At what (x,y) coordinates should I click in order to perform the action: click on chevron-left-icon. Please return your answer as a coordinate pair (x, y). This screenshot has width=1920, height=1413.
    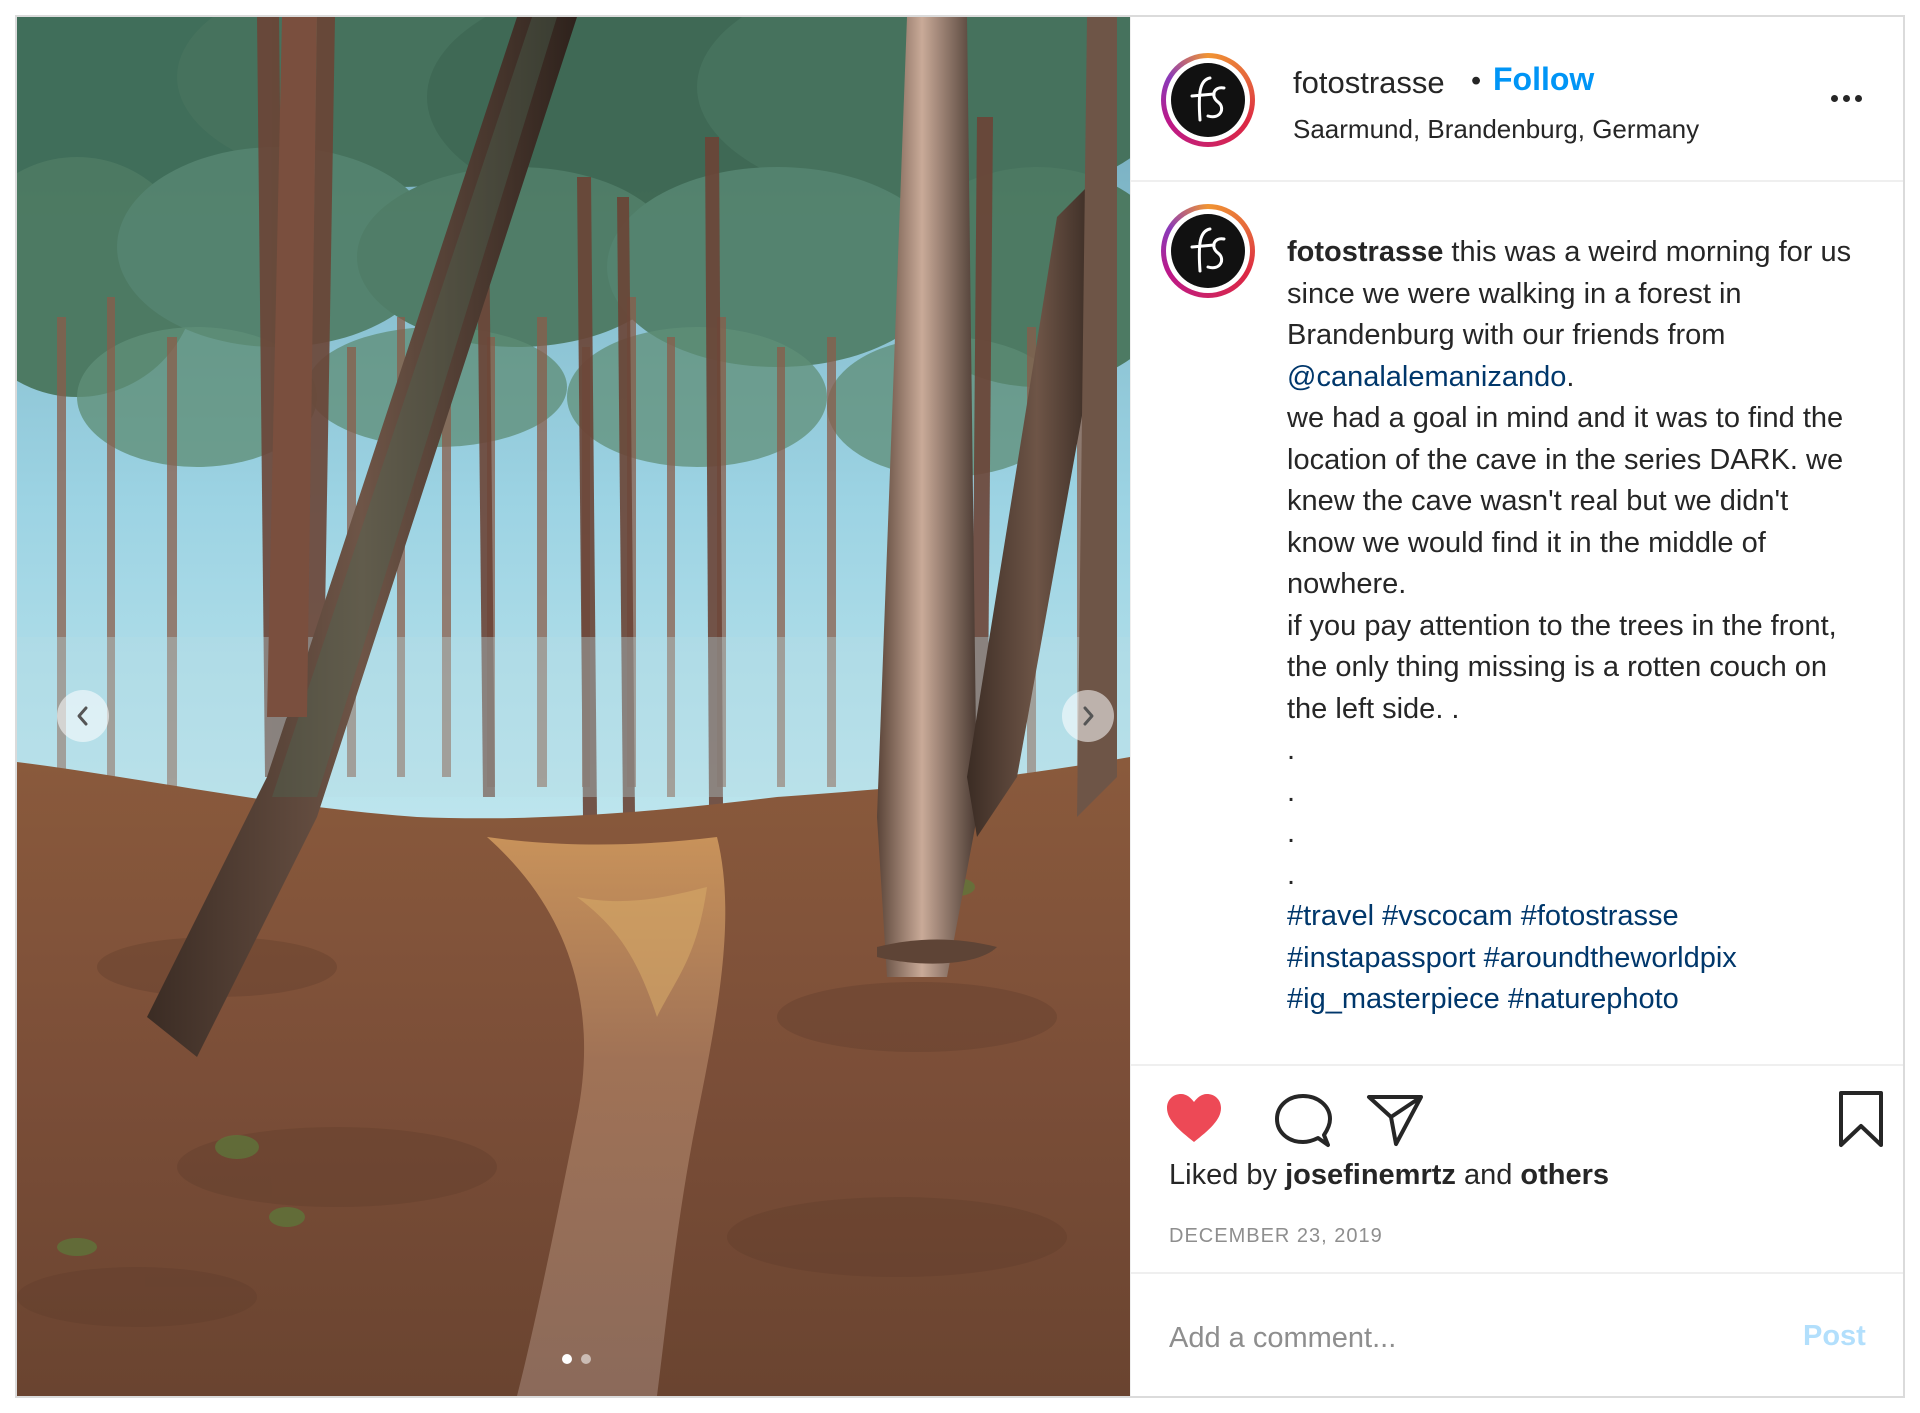
    Looking at the image, I should click on (82, 716).